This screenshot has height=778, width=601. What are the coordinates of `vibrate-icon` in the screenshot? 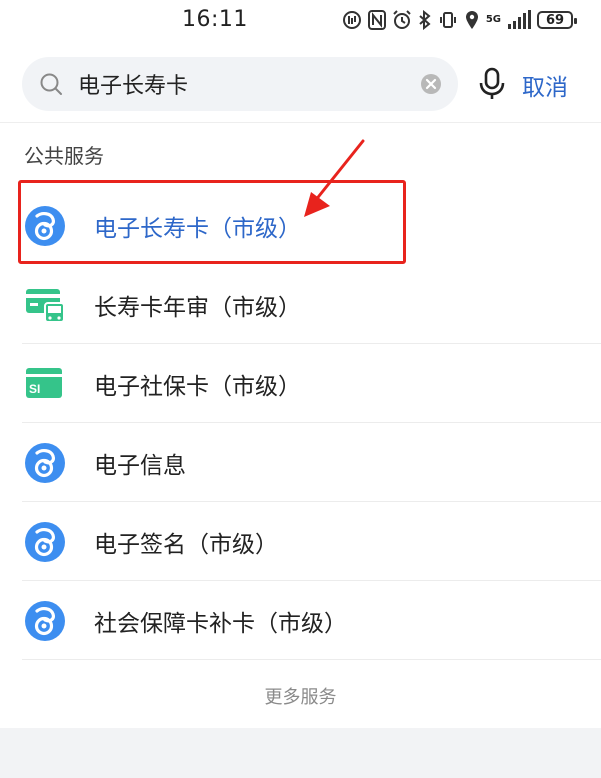 It's located at (447, 20).